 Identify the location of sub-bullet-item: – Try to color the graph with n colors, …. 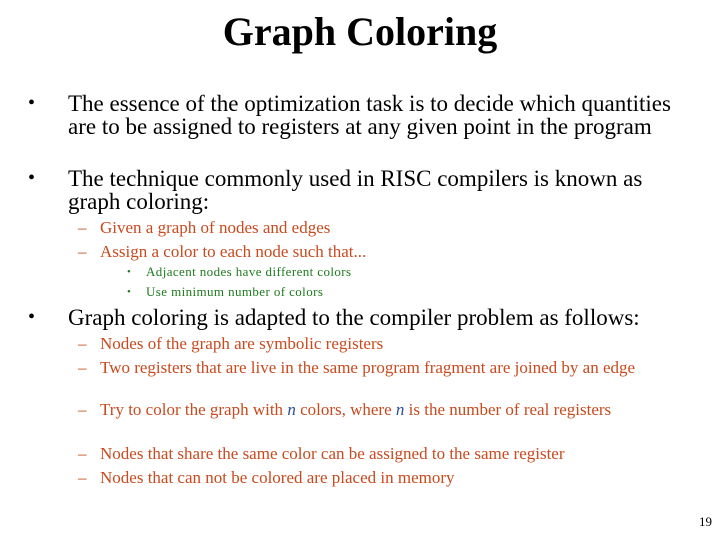
(378, 410).